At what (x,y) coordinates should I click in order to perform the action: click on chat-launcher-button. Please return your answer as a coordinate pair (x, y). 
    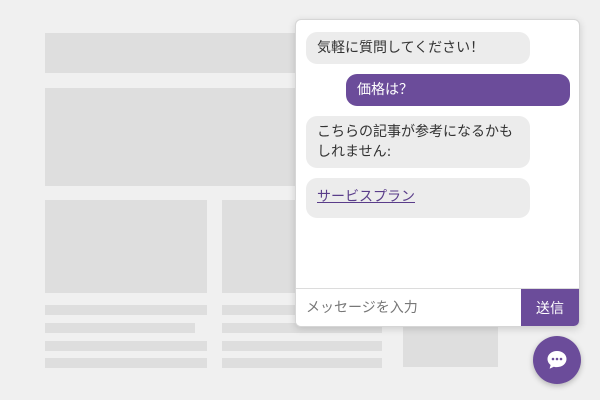
    Looking at the image, I should click on (557, 360).